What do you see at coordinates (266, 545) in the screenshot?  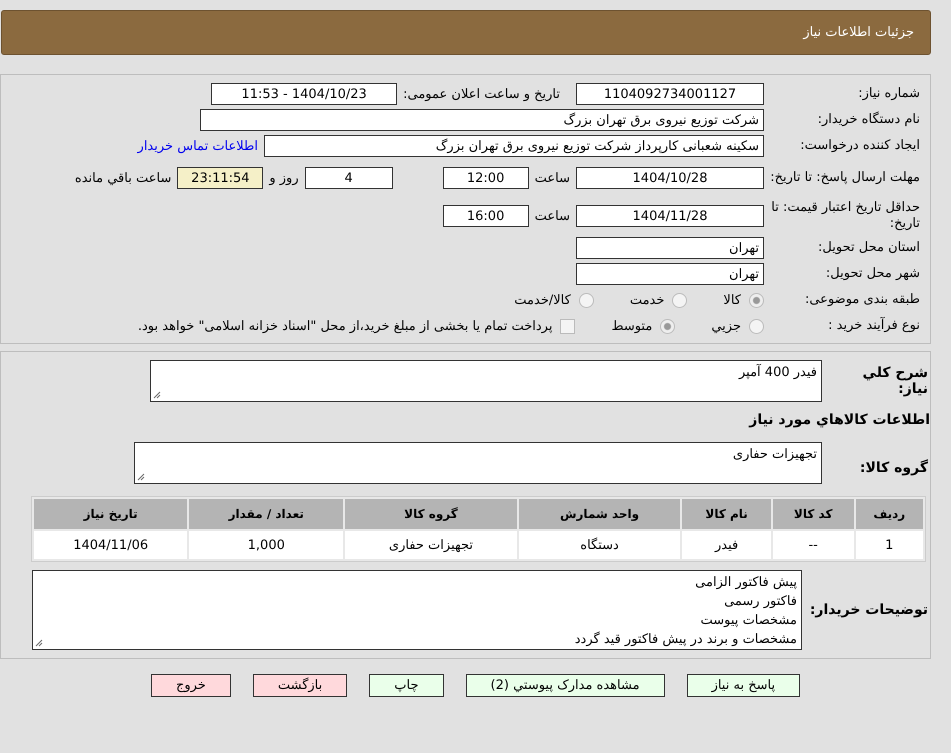 I see `table-cell: 1,000` at bounding box center [266, 545].